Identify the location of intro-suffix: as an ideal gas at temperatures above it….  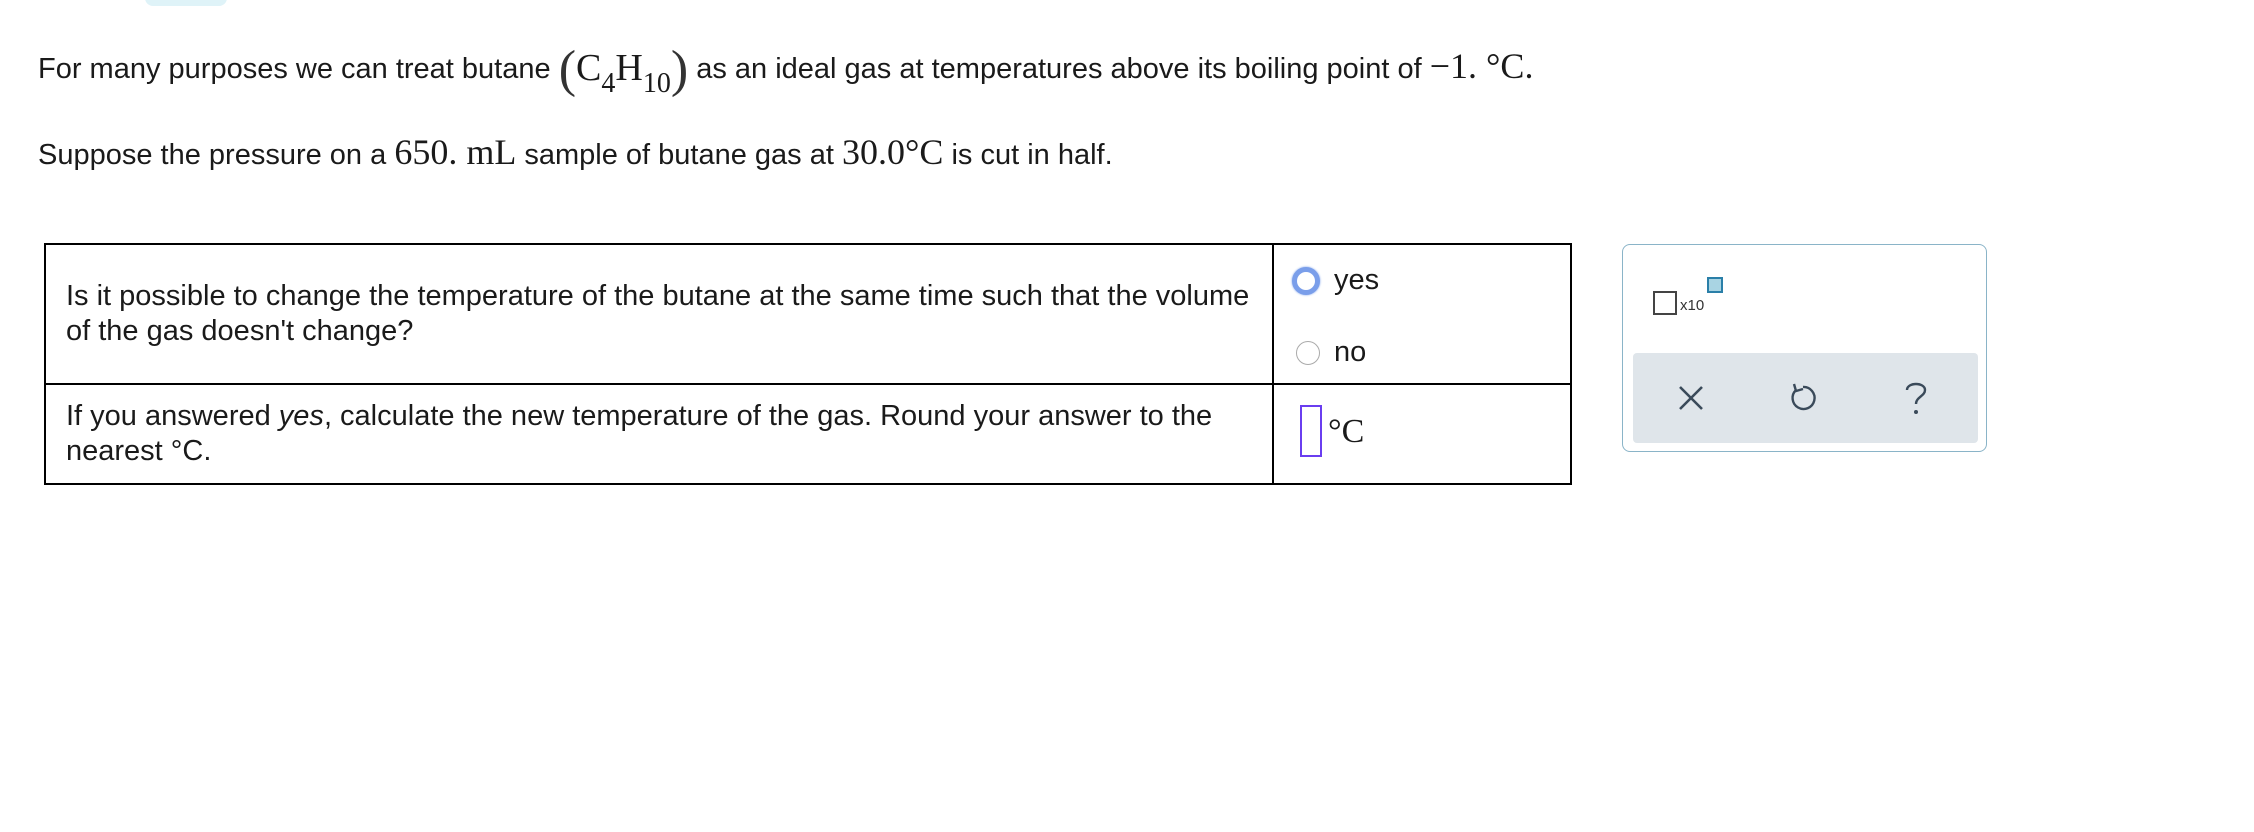
(1059, 69).